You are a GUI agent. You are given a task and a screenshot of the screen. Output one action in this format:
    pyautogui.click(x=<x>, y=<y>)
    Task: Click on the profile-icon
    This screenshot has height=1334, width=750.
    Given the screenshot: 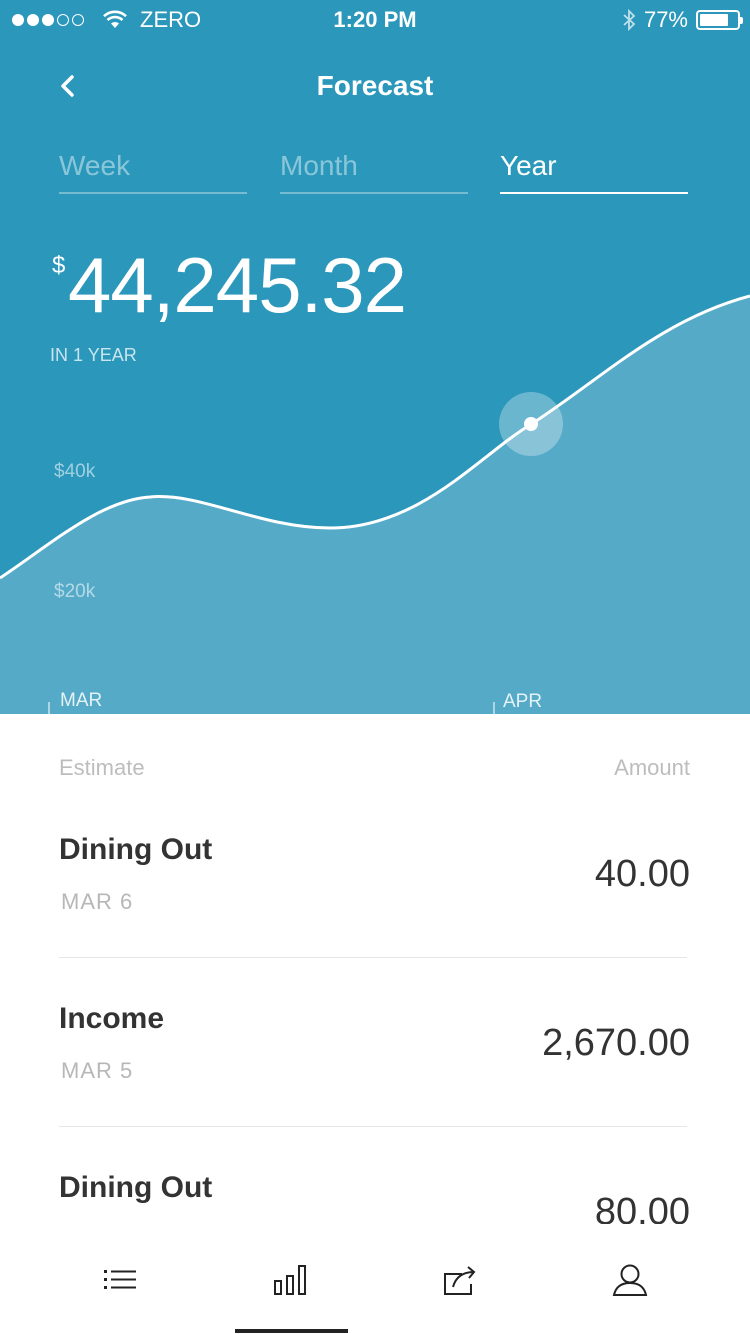 What is the action you would take?
    pyautogui.click(x=630, y=1280)
    